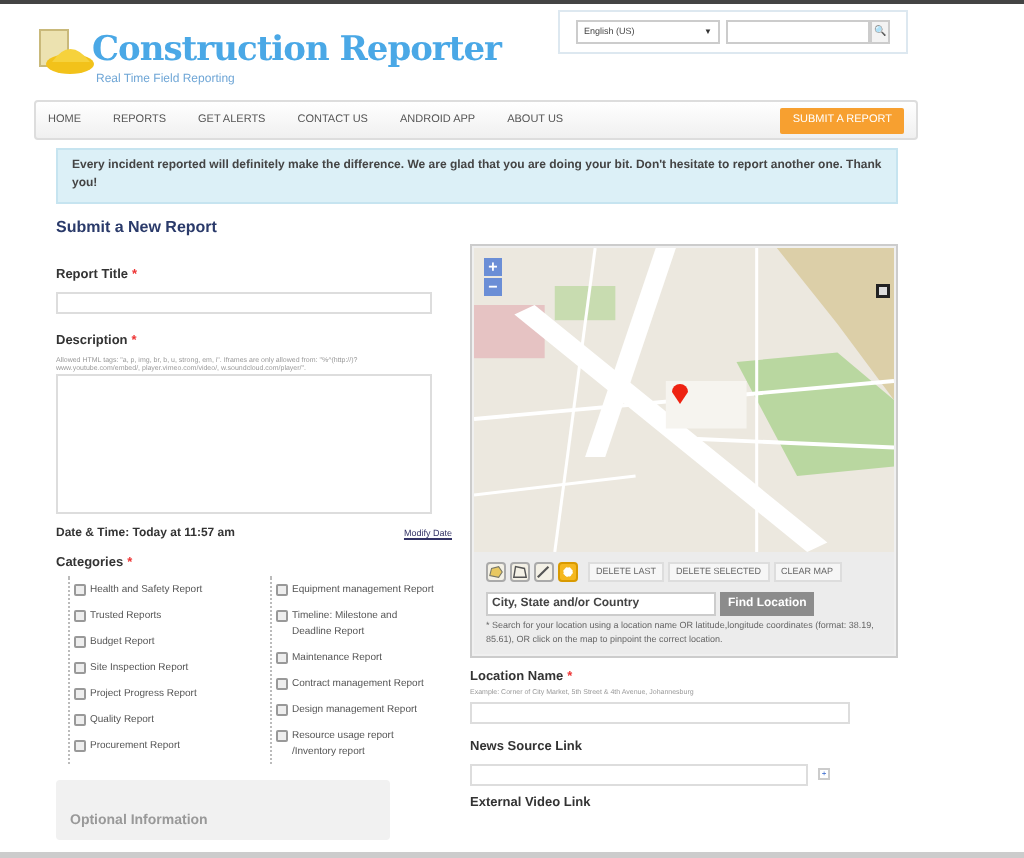 This screenshot has height=858, width=1024. Describe the element at coordinates (137, 228) in the screenshot. I see `form-heading: Submit a New Report` at that location.